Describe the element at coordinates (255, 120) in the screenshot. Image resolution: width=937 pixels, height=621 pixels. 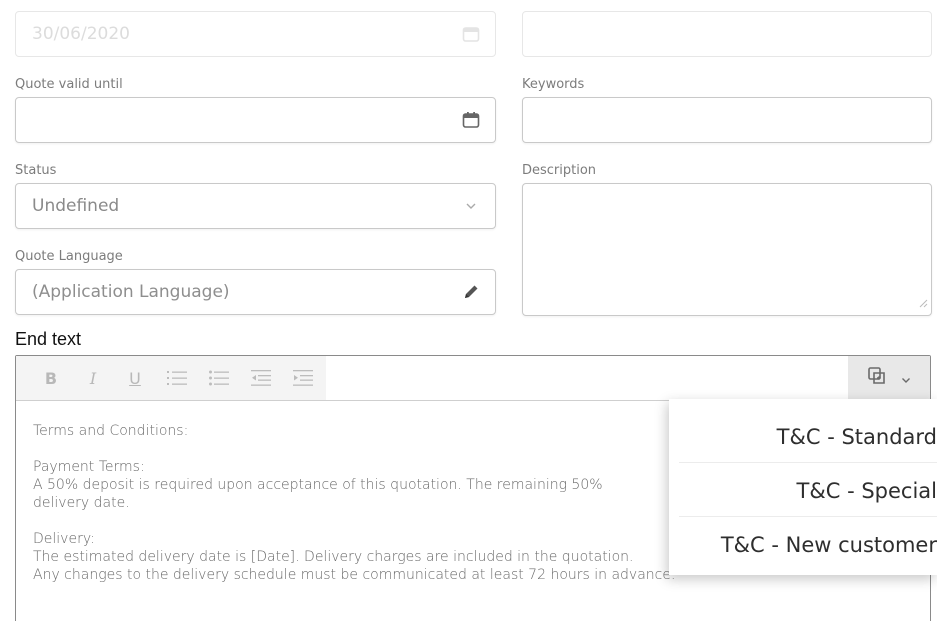
I see `quote-valid-until-field` at that location.